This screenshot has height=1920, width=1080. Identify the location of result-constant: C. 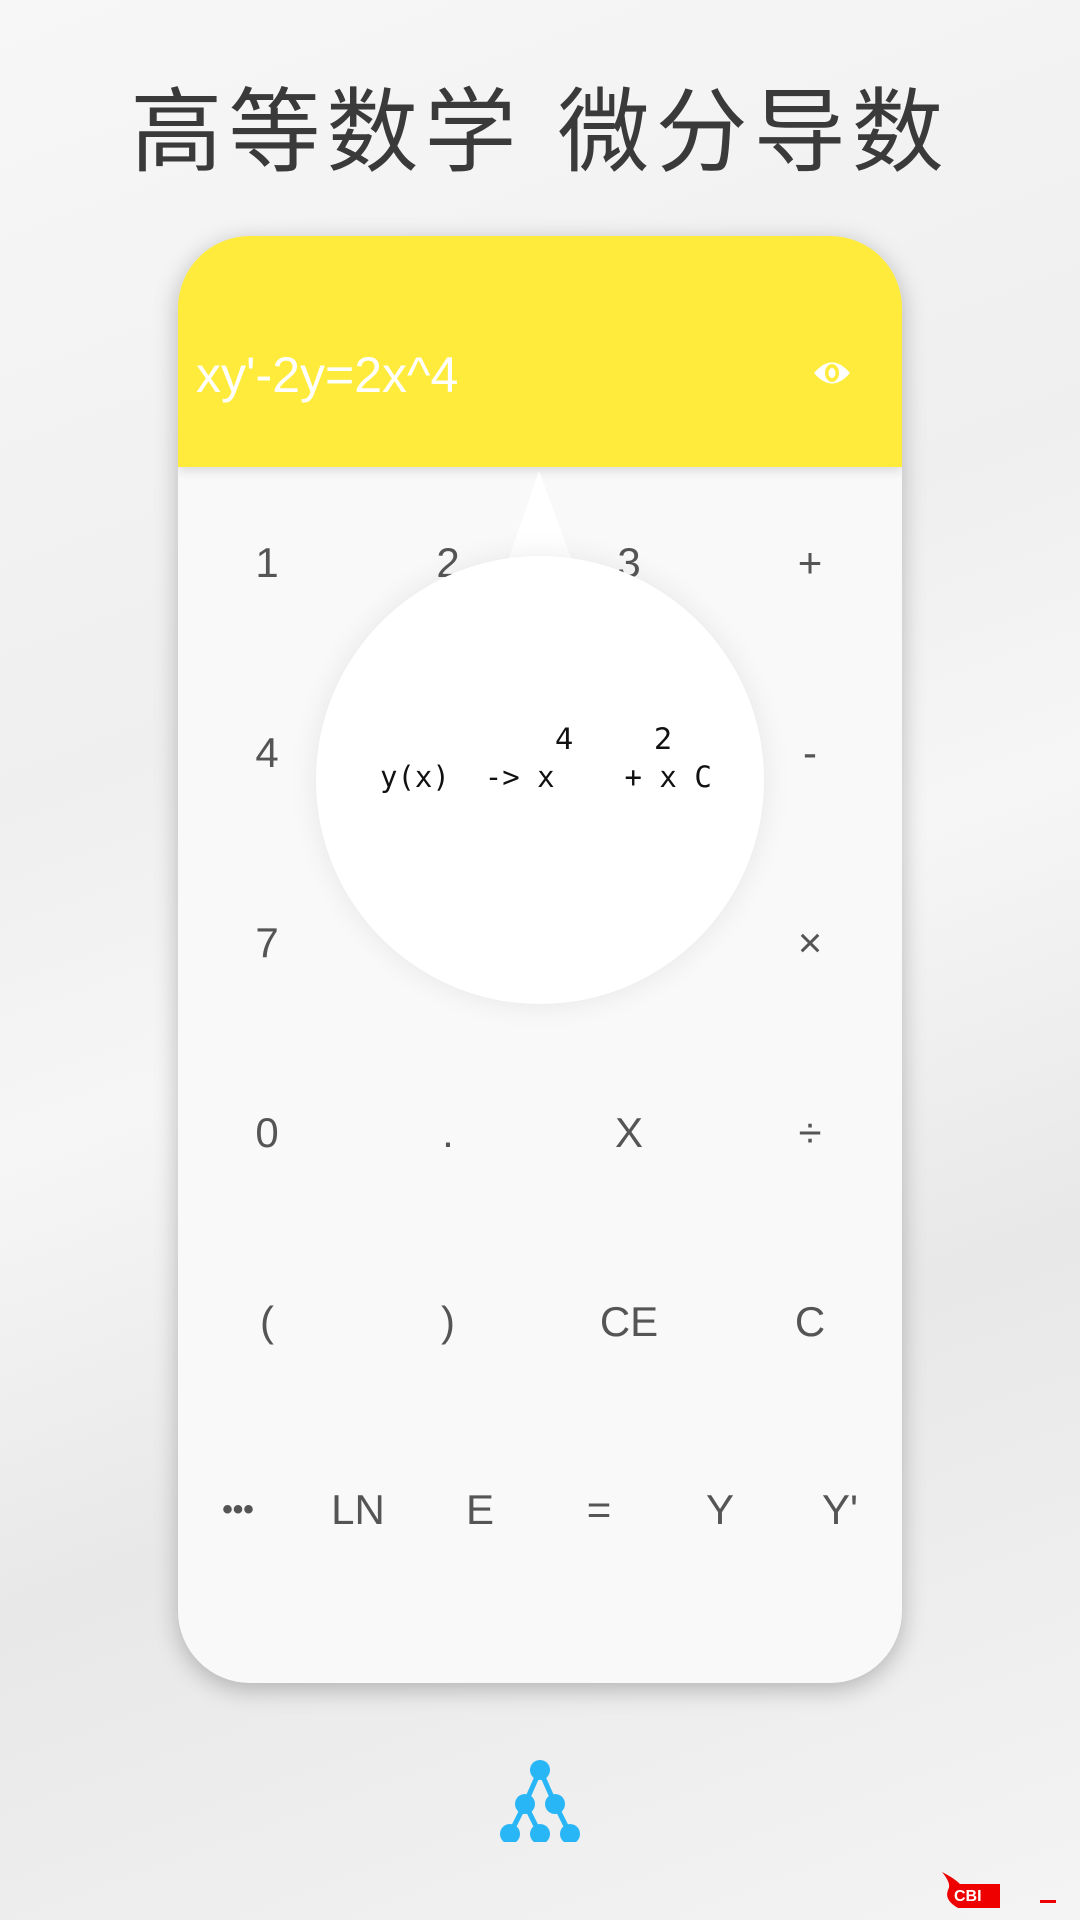
(703, 777).